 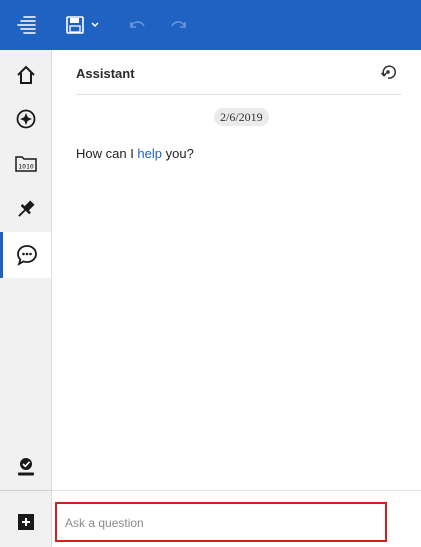 I want to click on sidebar-item-new, so click(x=25, y=522).